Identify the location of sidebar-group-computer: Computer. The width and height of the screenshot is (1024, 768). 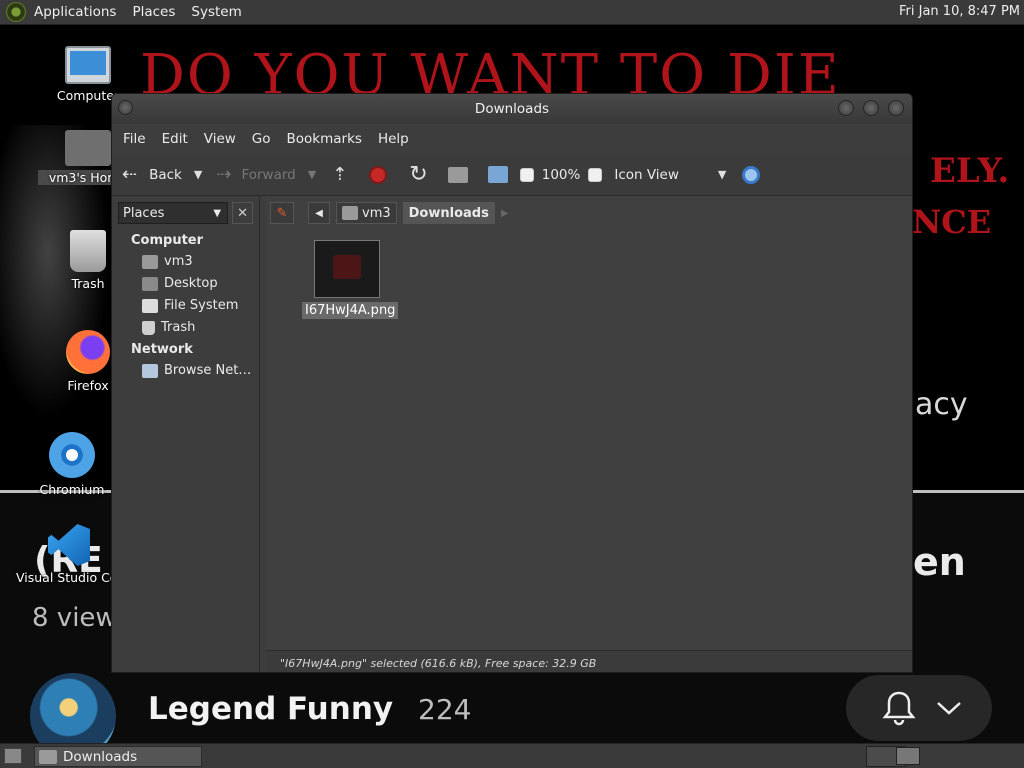
(167, 240).